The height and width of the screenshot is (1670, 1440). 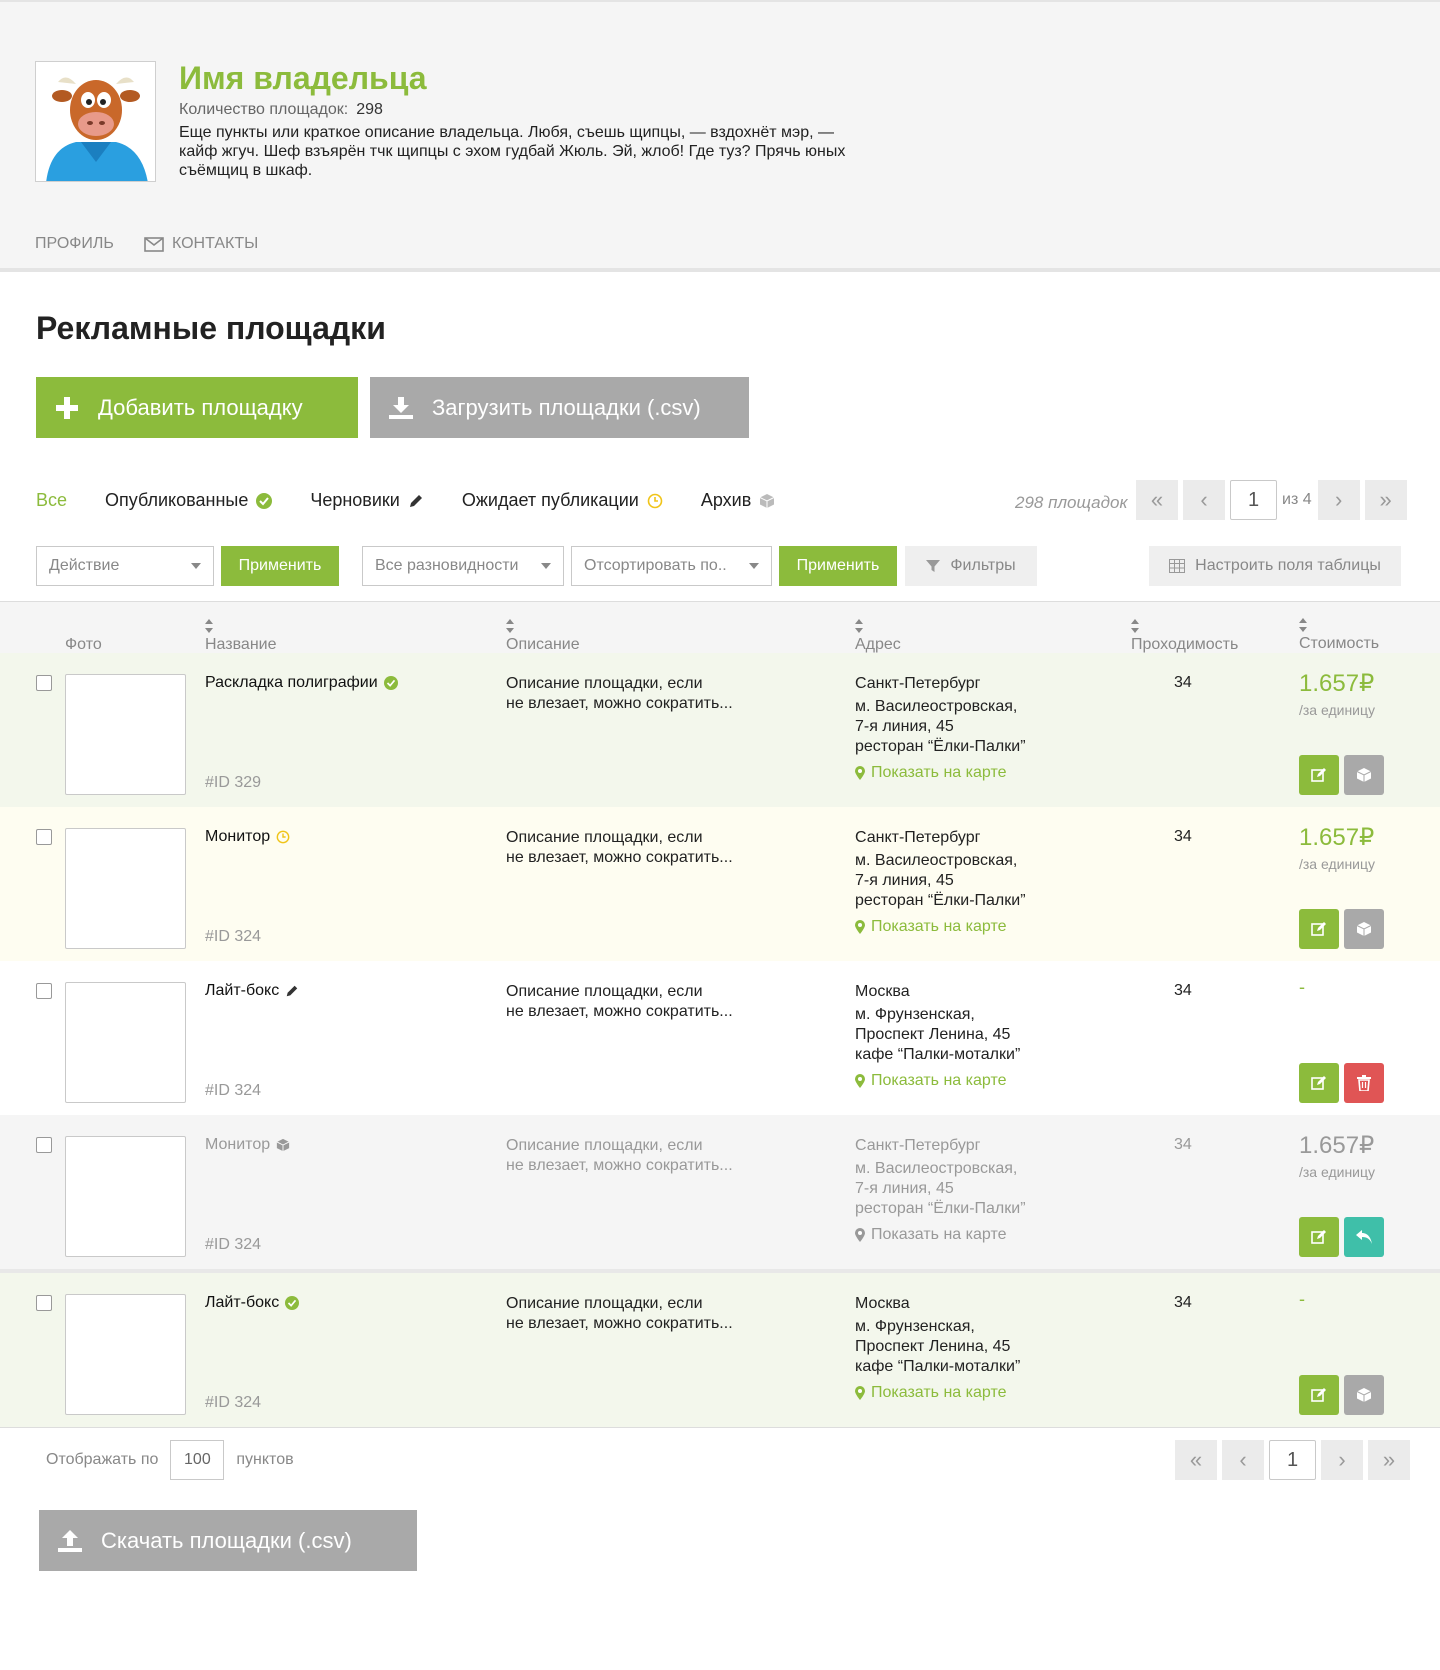 What do you see at coordinates (1341, 1237) in the screenshot?
I see `row-actions` at bounding box center [1341, 1237].